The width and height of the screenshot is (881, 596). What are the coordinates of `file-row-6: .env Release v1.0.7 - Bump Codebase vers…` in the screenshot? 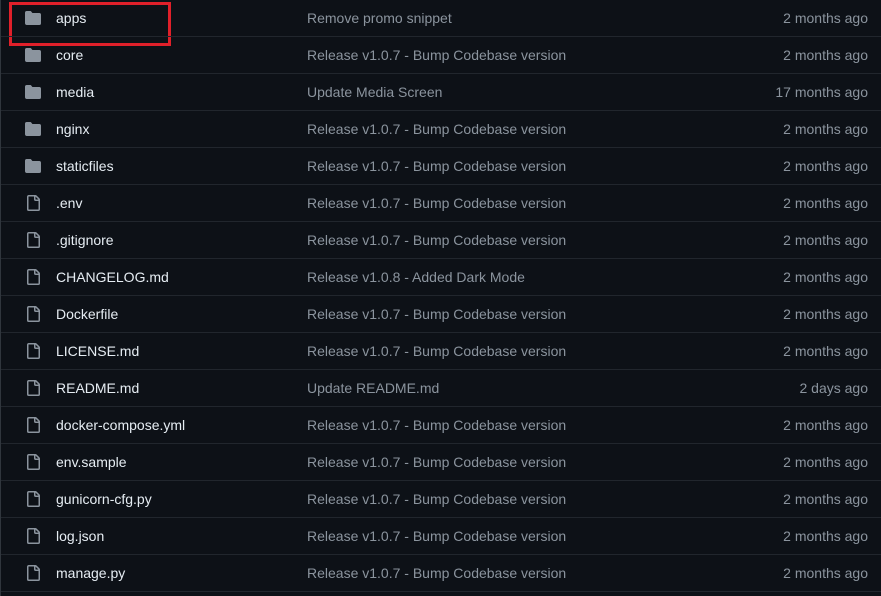 It's located at (441, 203).